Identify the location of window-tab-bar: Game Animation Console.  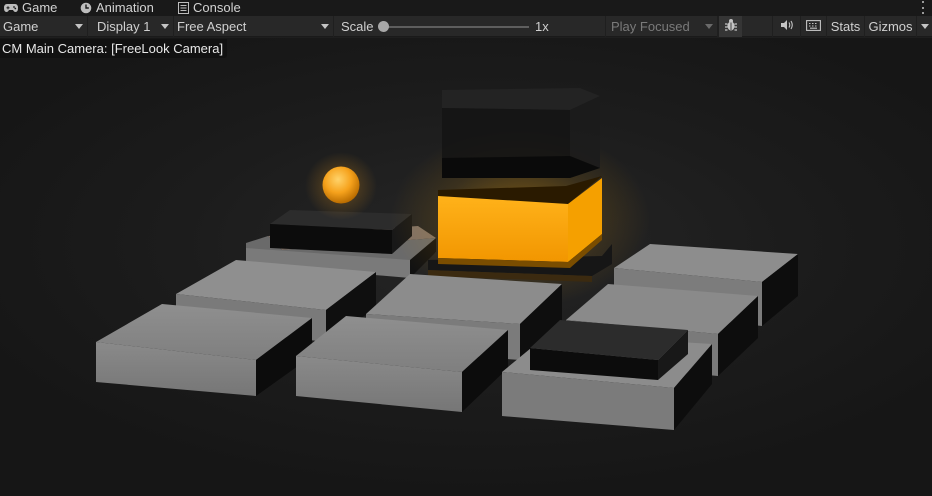
(466, 8).